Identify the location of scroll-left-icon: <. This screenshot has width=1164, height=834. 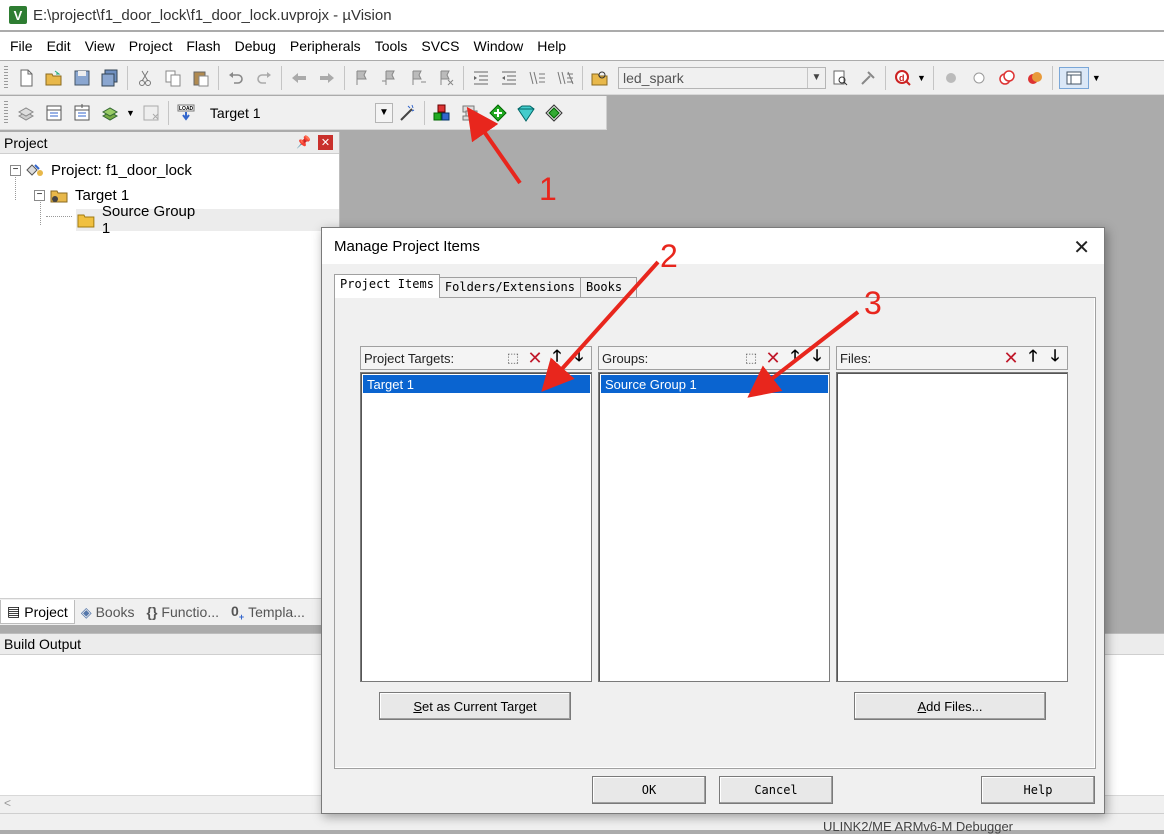
(7, 803).